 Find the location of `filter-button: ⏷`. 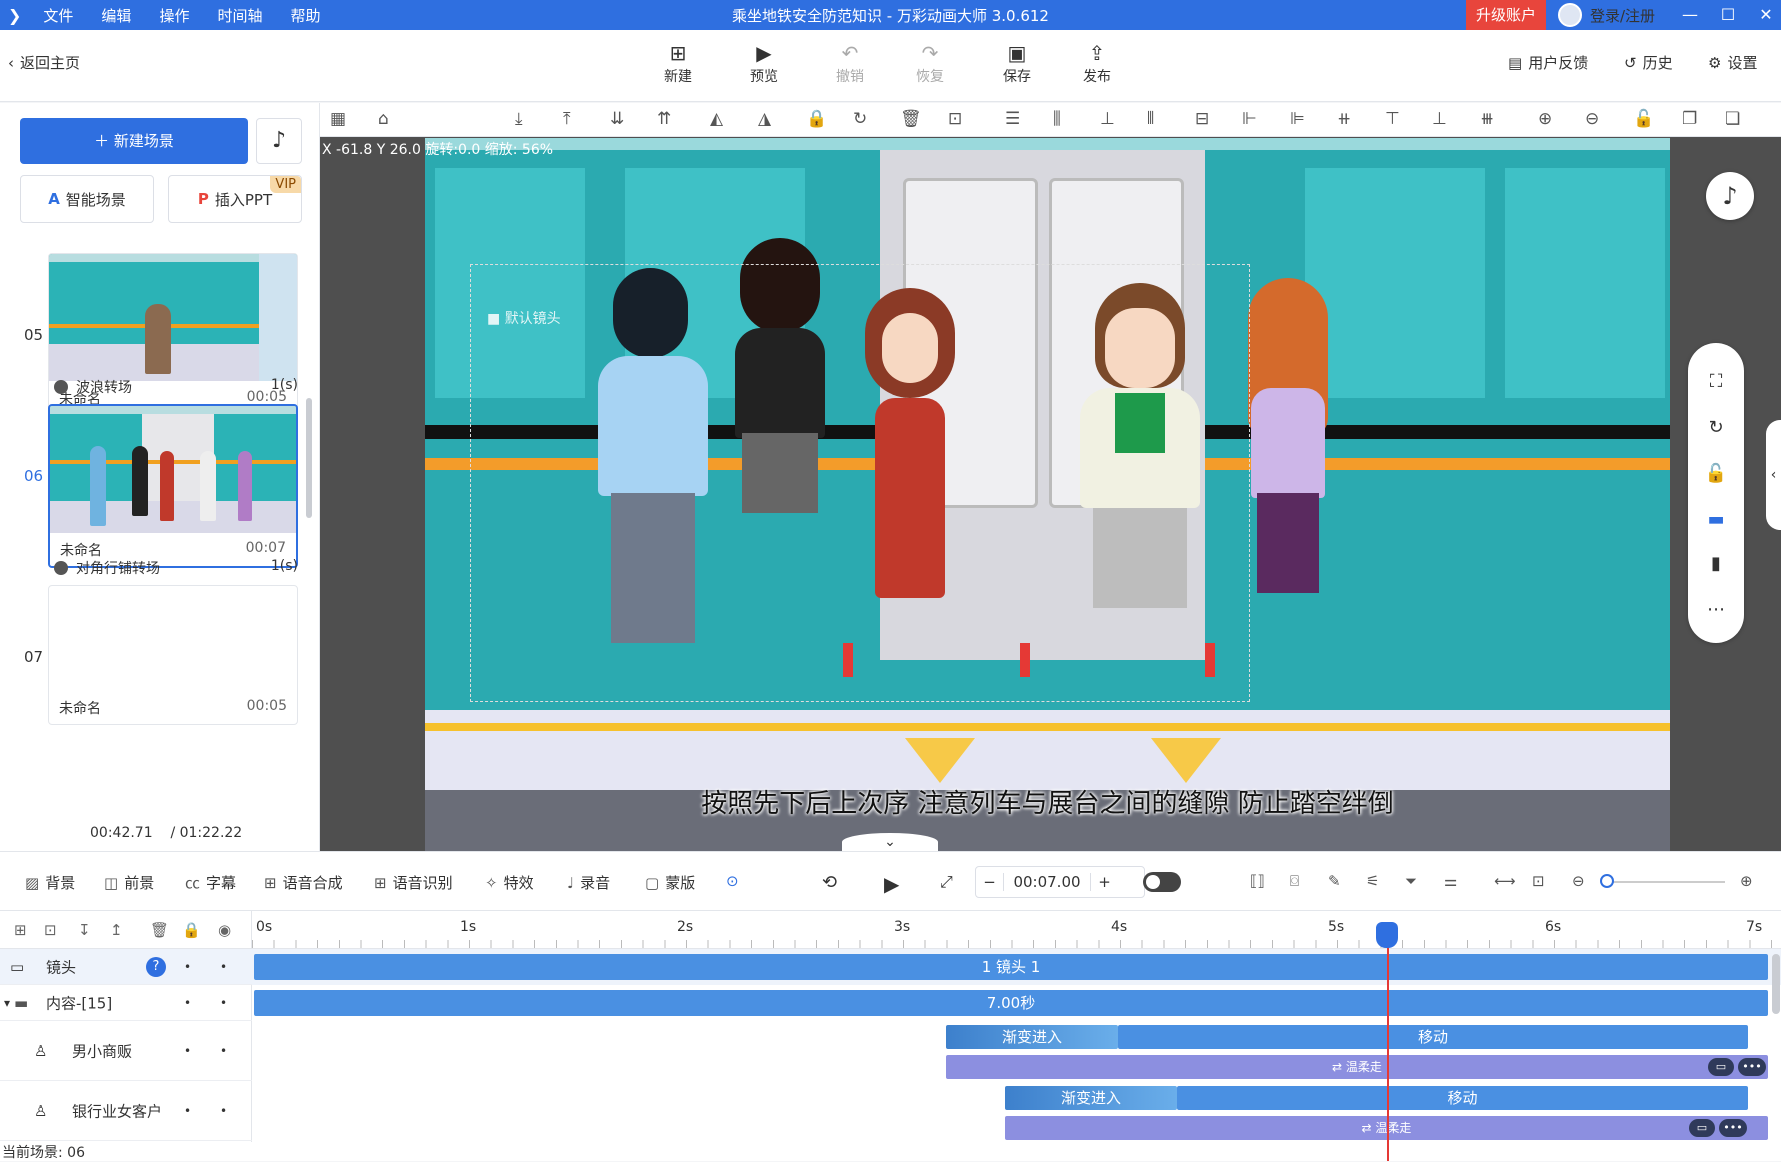

filter-button: ⏷ is located at coordinates (1411, 881).